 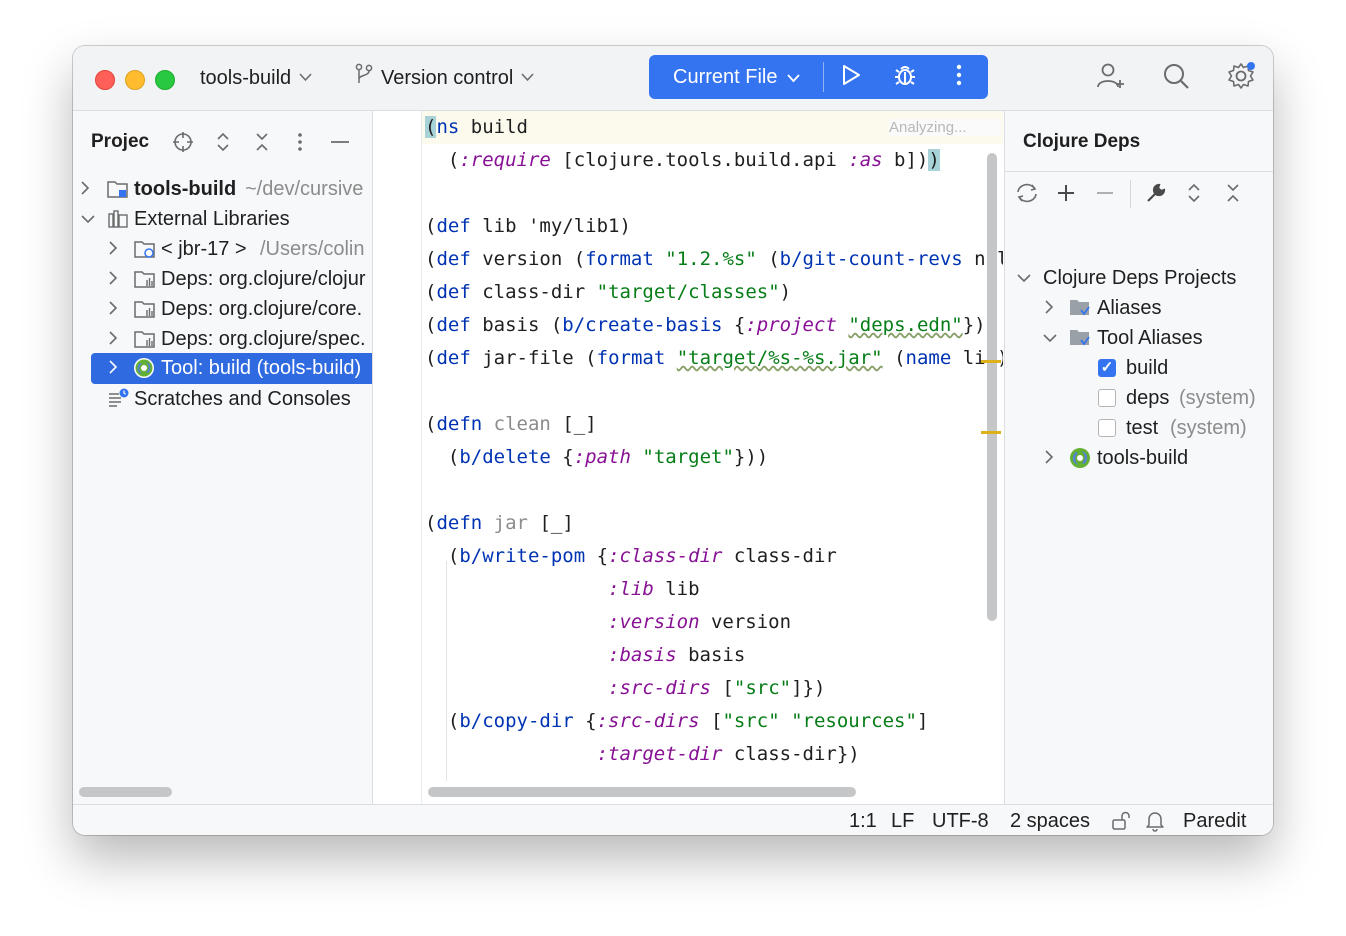 I want to click on refresh-icon, so click(x=1027, y=193).